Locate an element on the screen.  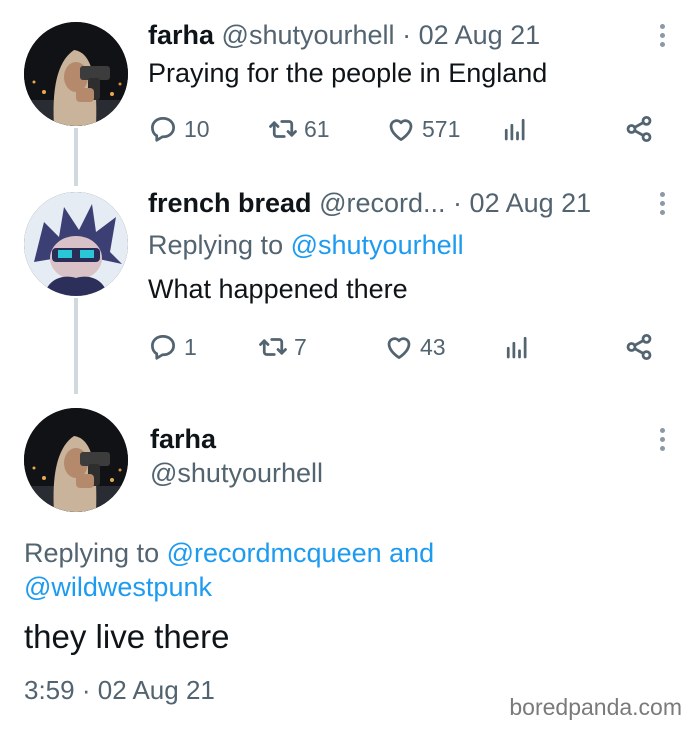
tweet-text: What happened there is located at coordinates (278, 289).